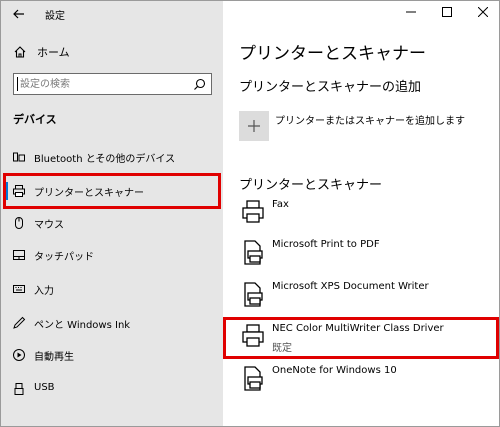  What do you see at coordinates (64, 257) in the screenshot?
I see `sidebar-item-label: タッチパッド` at bounding box center [64, 257].